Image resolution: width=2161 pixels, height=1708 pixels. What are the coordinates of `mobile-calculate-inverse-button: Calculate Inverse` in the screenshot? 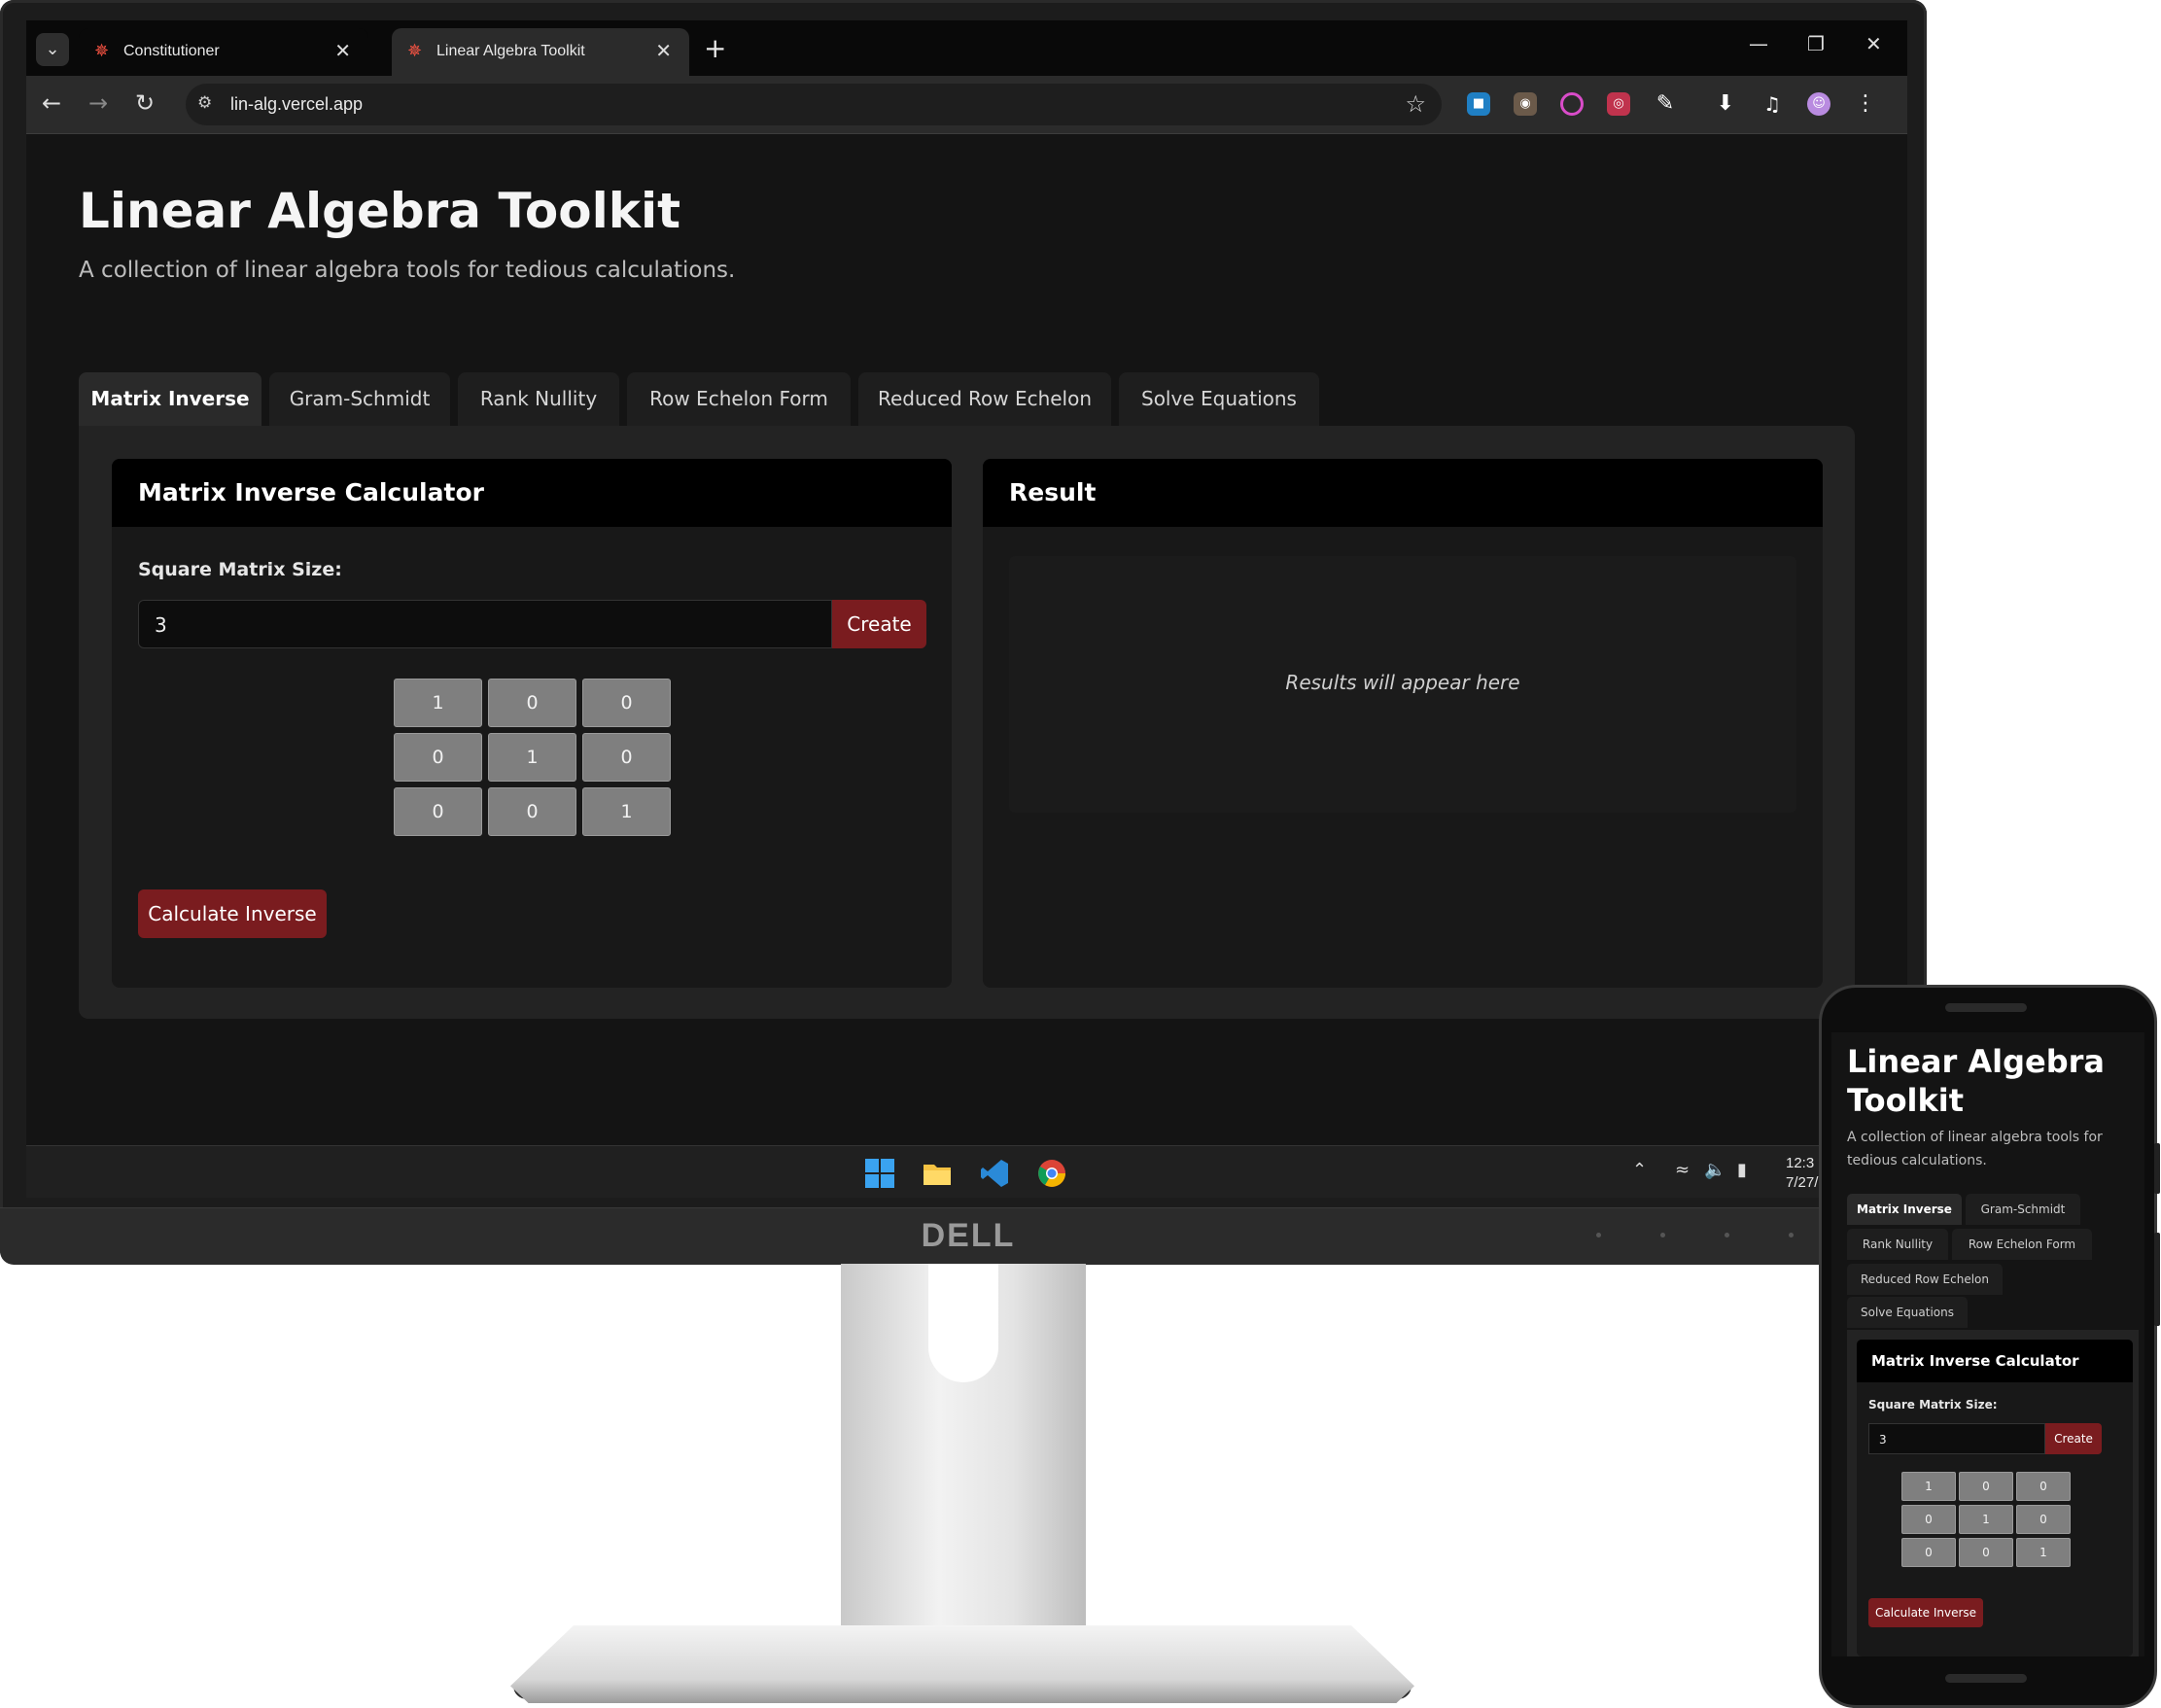 It's located at (1925, 1613).